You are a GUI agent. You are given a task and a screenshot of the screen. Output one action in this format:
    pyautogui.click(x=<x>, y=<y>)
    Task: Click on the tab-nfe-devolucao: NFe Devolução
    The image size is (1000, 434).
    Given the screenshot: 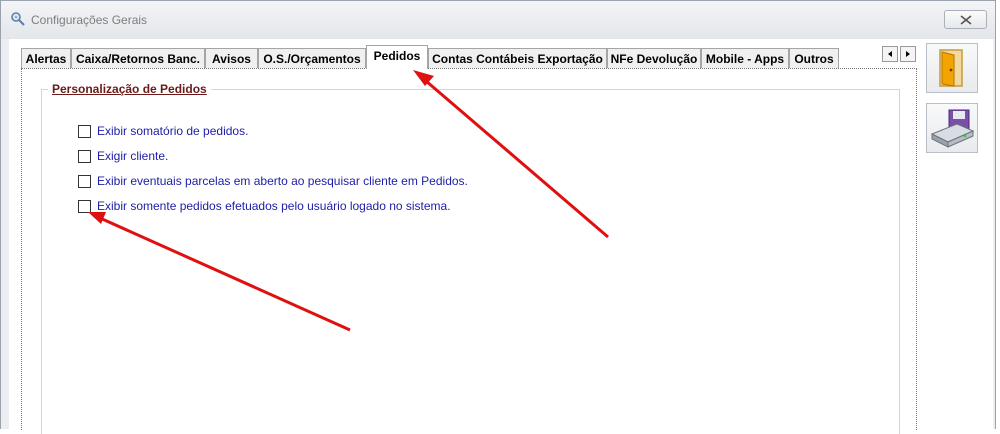 What is the action you would take?
    pyautogui.click(x=654, y=58)
    